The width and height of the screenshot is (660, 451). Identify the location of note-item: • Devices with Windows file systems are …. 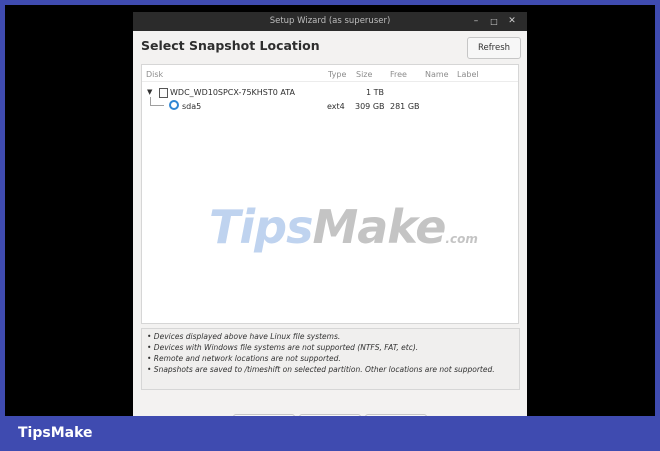
(283, 347).